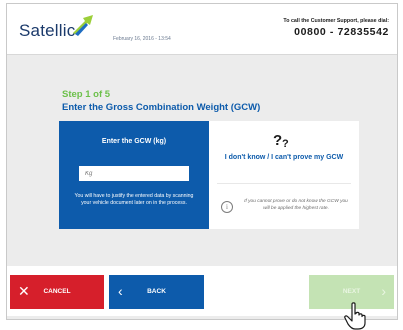 This screenshot has height=330, width=403. What do you see at coordinates (142, 39) in the screenshot?
I see `date-time: February 16, 2016 - 13:54` at bounding box center [142, 39].